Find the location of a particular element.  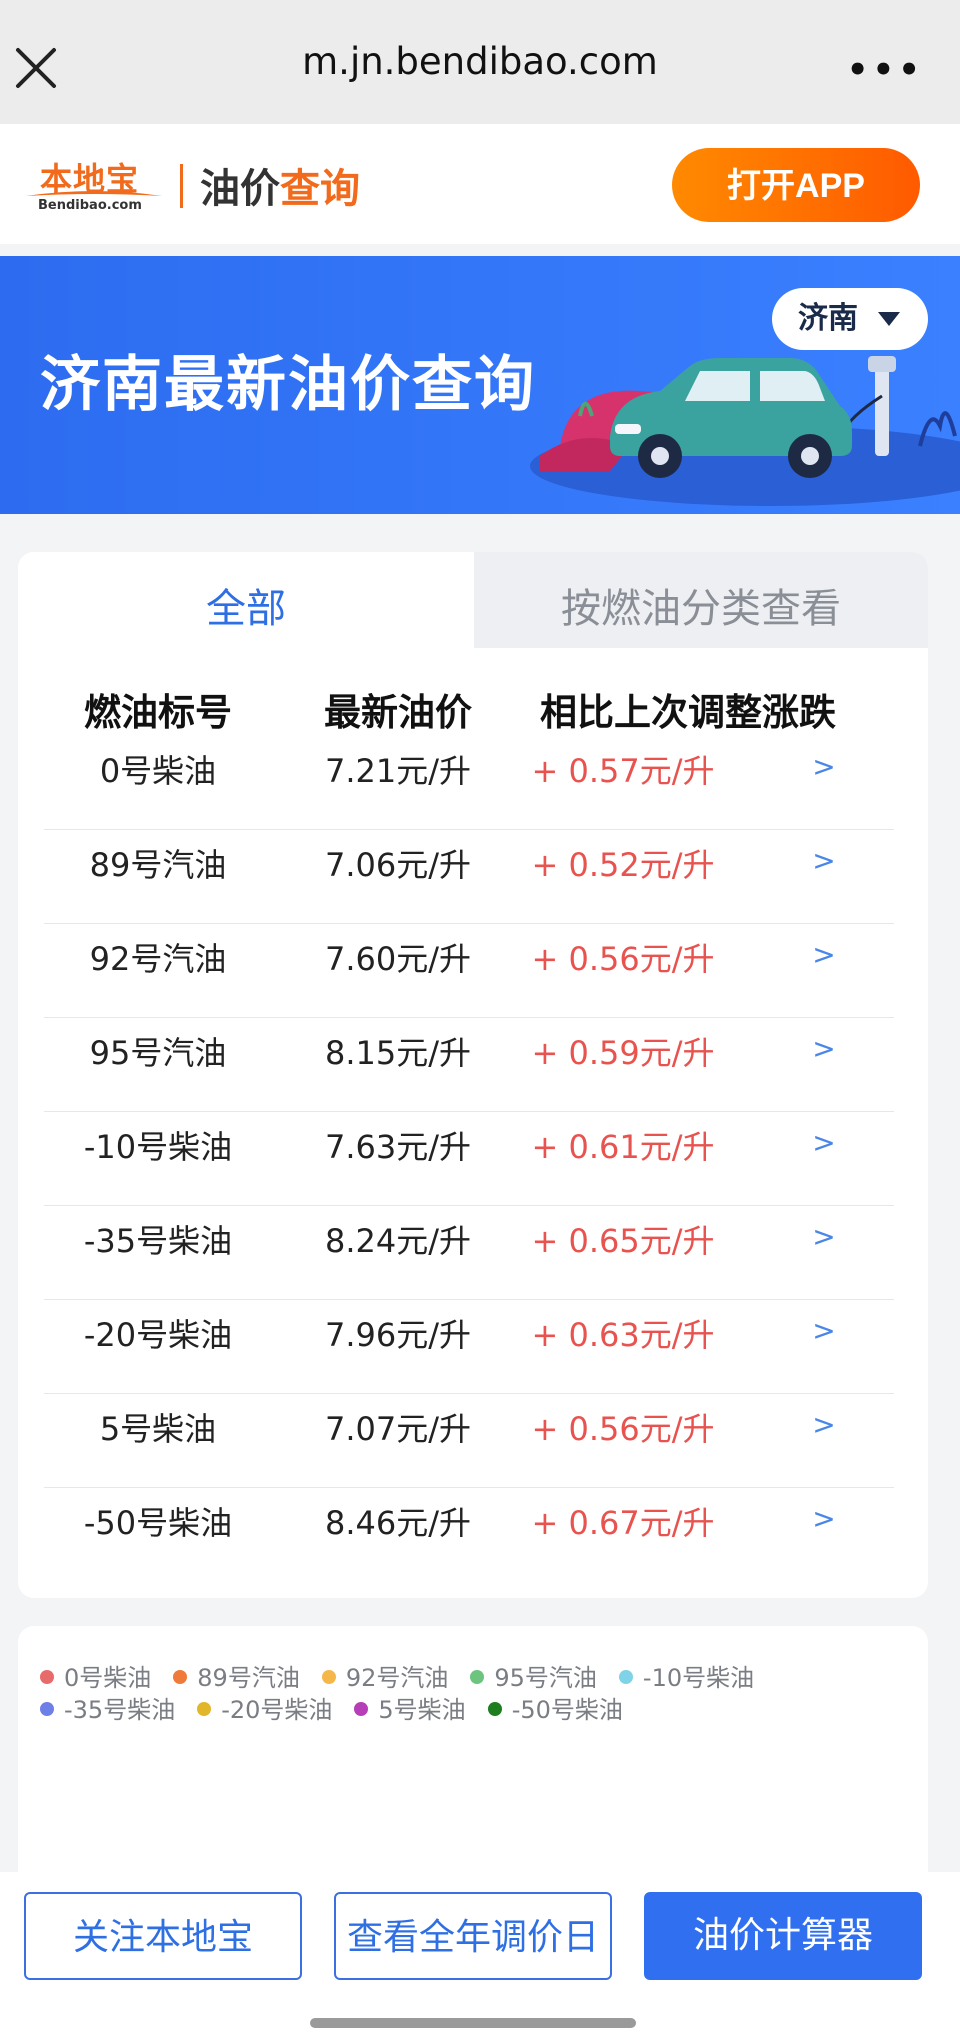

title-part-2: 查询 is located at coordinates (320, 189).